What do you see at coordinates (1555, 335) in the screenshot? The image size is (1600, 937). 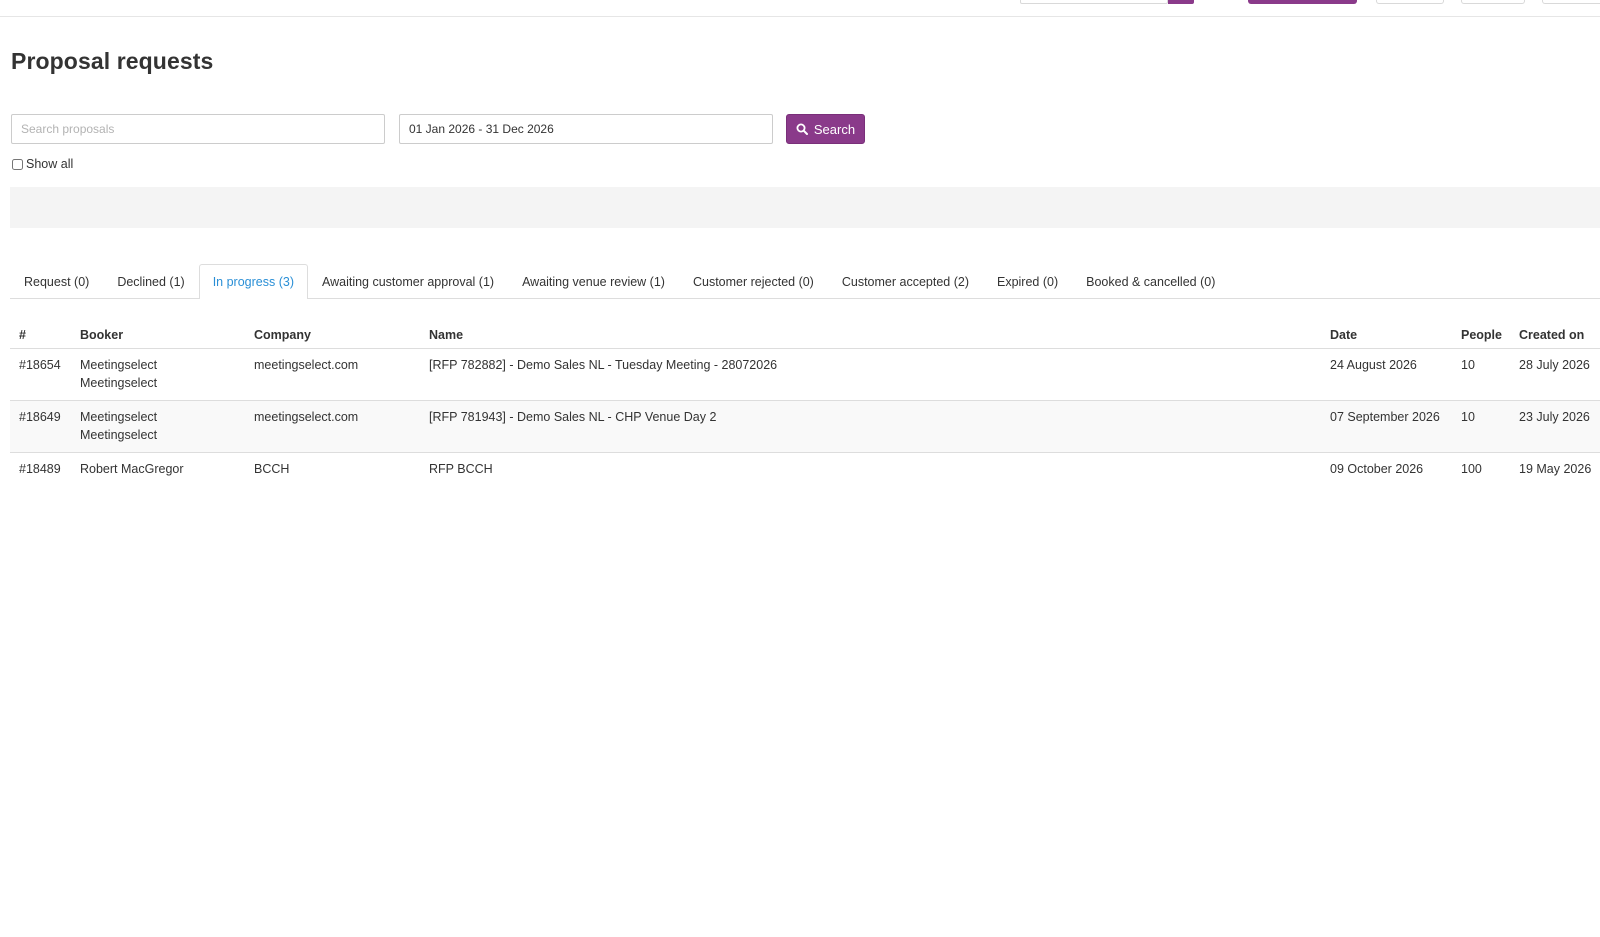 I see `header-created-on: Created on` at bounding box center [1555, 335].